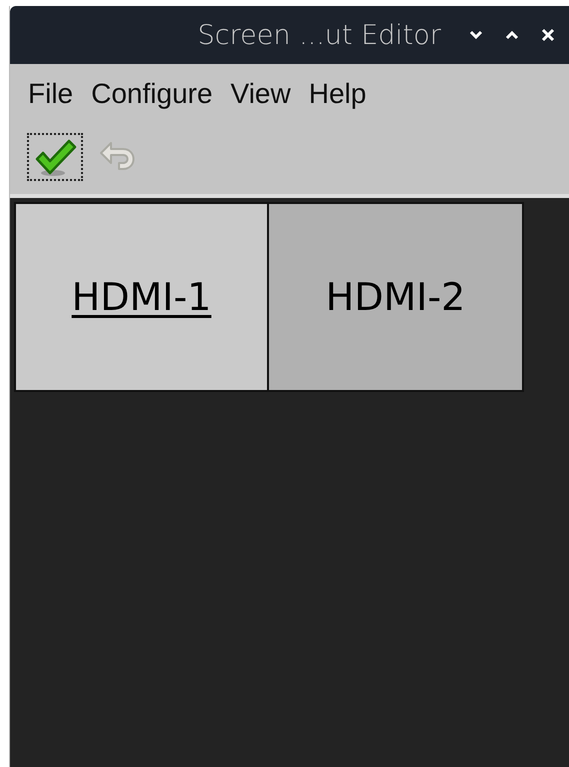  Describe the element at coordinates (141, 297) in the screenshot. I see `monitor-tile: HDMI-1` at that location.